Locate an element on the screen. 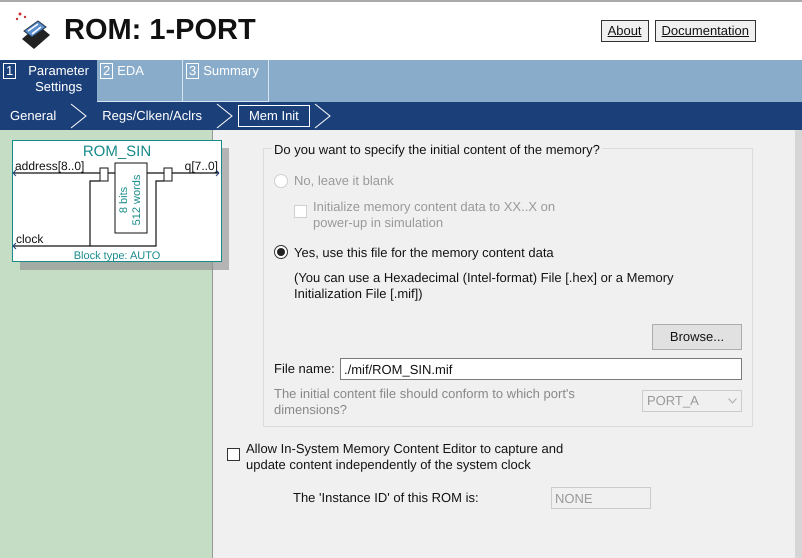  file-format-hint: (You can use a Hexadecimal (Intel-format) File [.hex] or a Memory Initialization File [.mif]) is located at coordinates (484, 286).